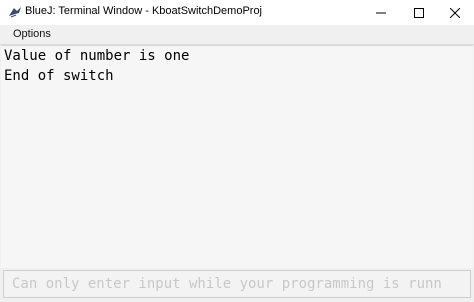  What do you see at coordinates (32, 34) in the screenshot?
I see `menu-options: Options` at bounding box center [32, 34].